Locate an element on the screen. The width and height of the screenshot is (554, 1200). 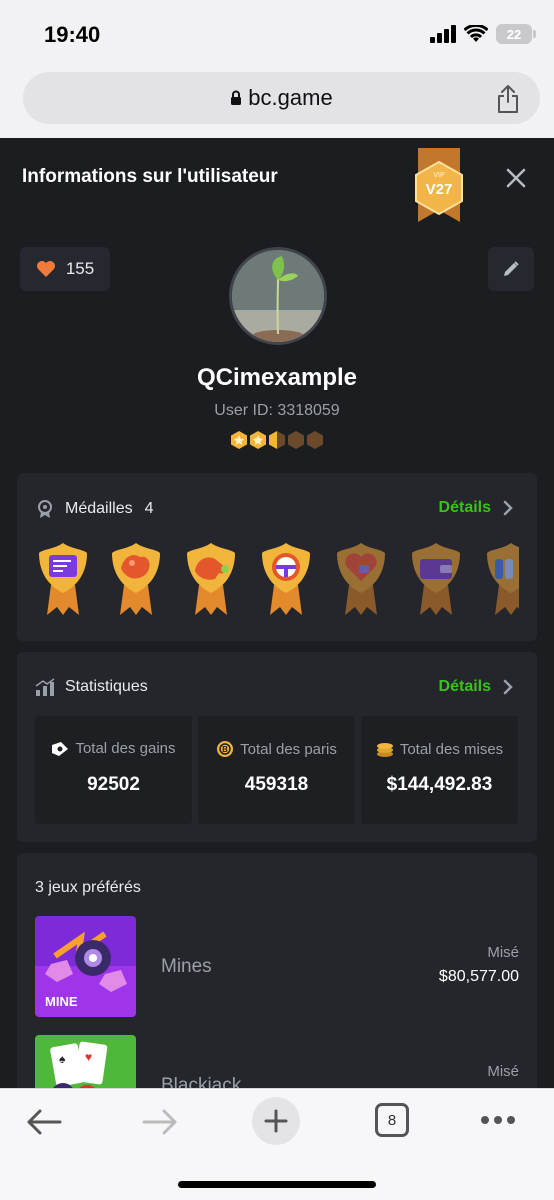
medals-header: Médailles 4 is located at coordinates (94, 509).